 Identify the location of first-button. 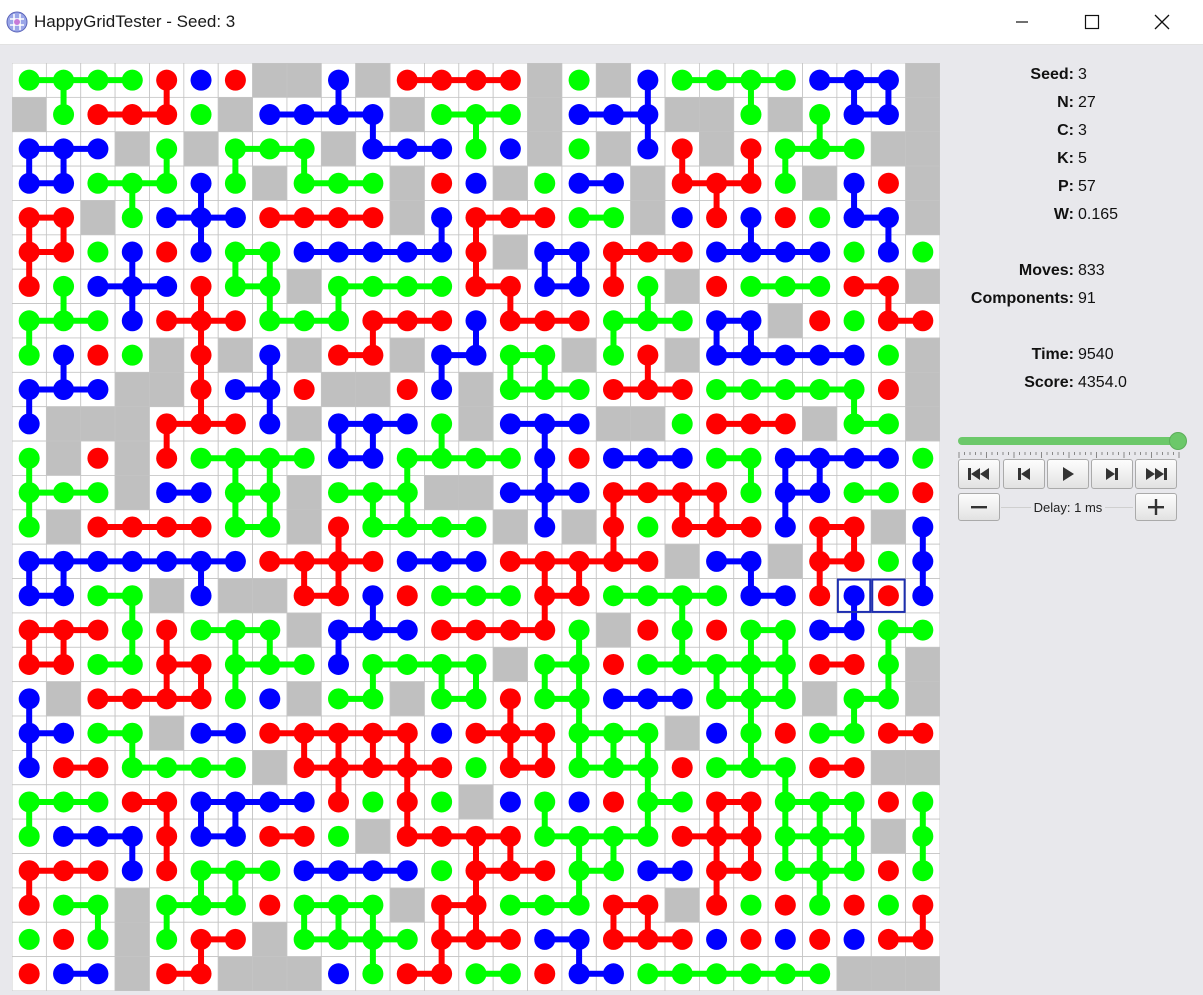
(979, 474).